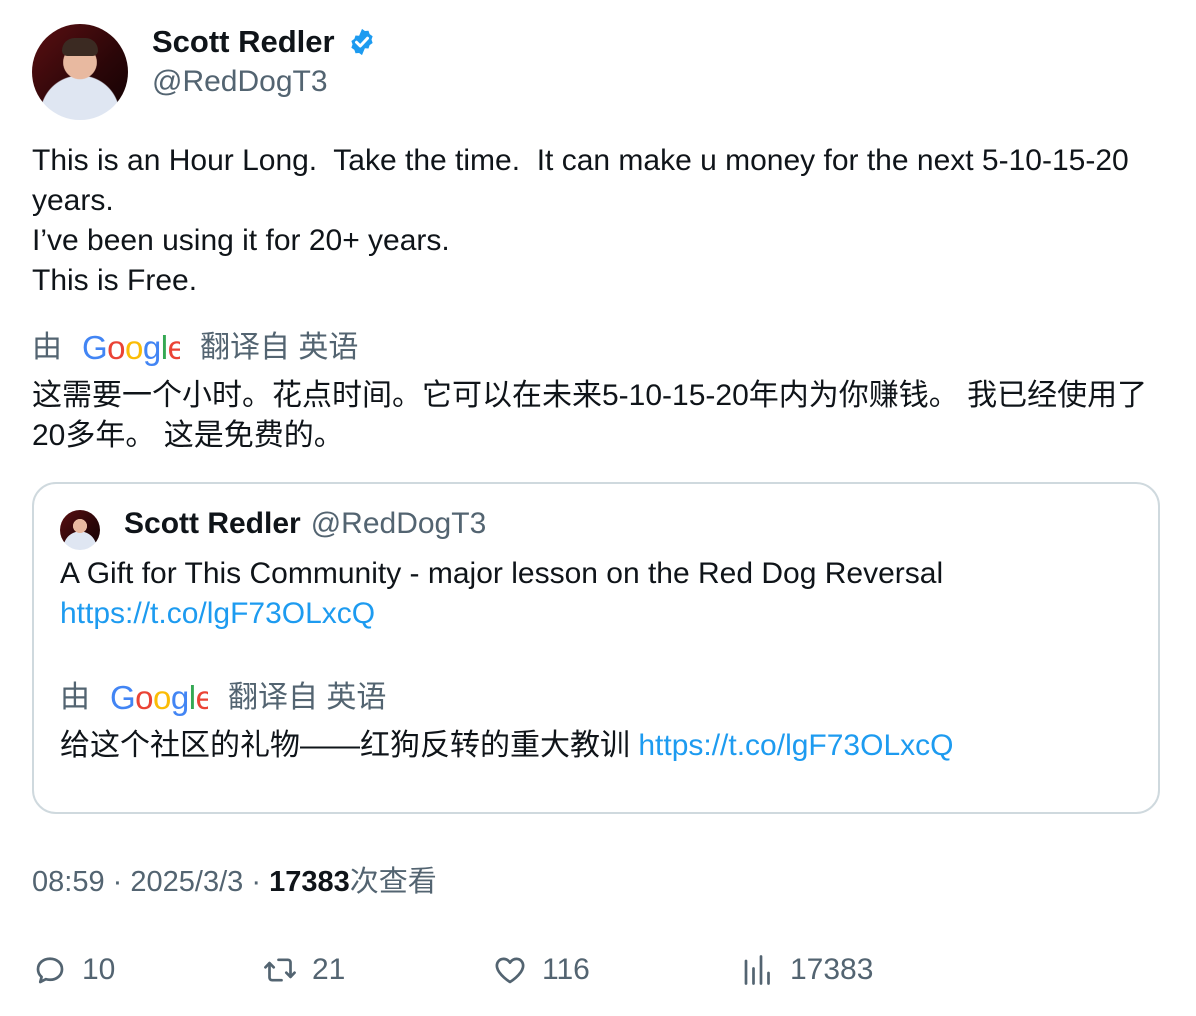 The image size is (1196, 1016). I want to click on tweet-time: 08:59, so click(68, 882).